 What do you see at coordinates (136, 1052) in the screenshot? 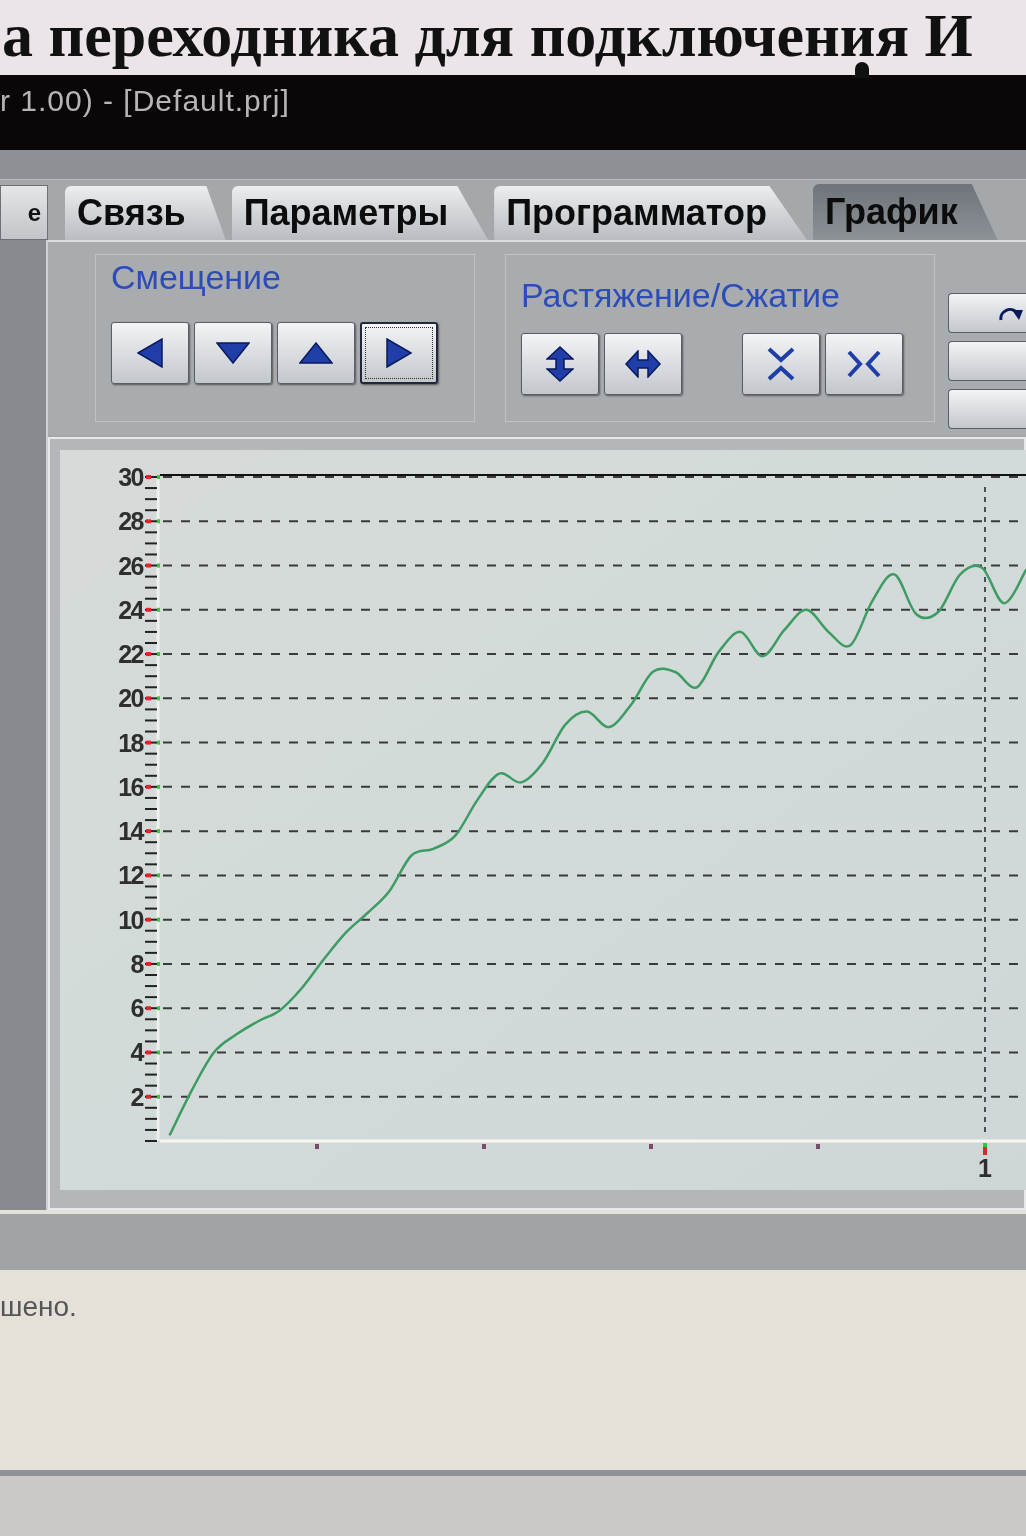
I see `y-tick-label: 4` at bounding box center [136, 1052].